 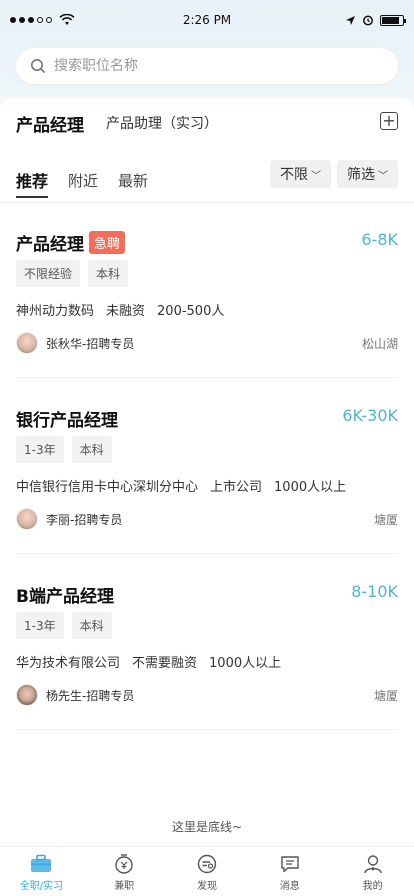 I want to click on company-size: 200-500人, so click(x=191, y=311).